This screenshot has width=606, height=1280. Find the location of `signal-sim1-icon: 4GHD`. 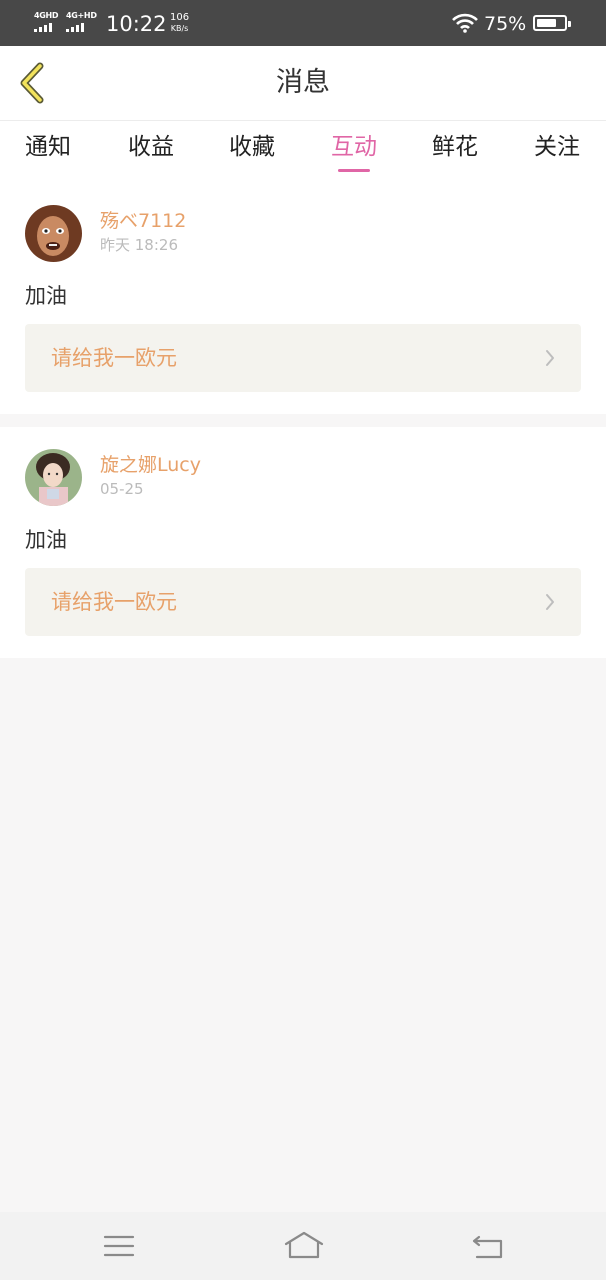

signal-sim1-icon: 4GHD is located at coordinates (46, 21).